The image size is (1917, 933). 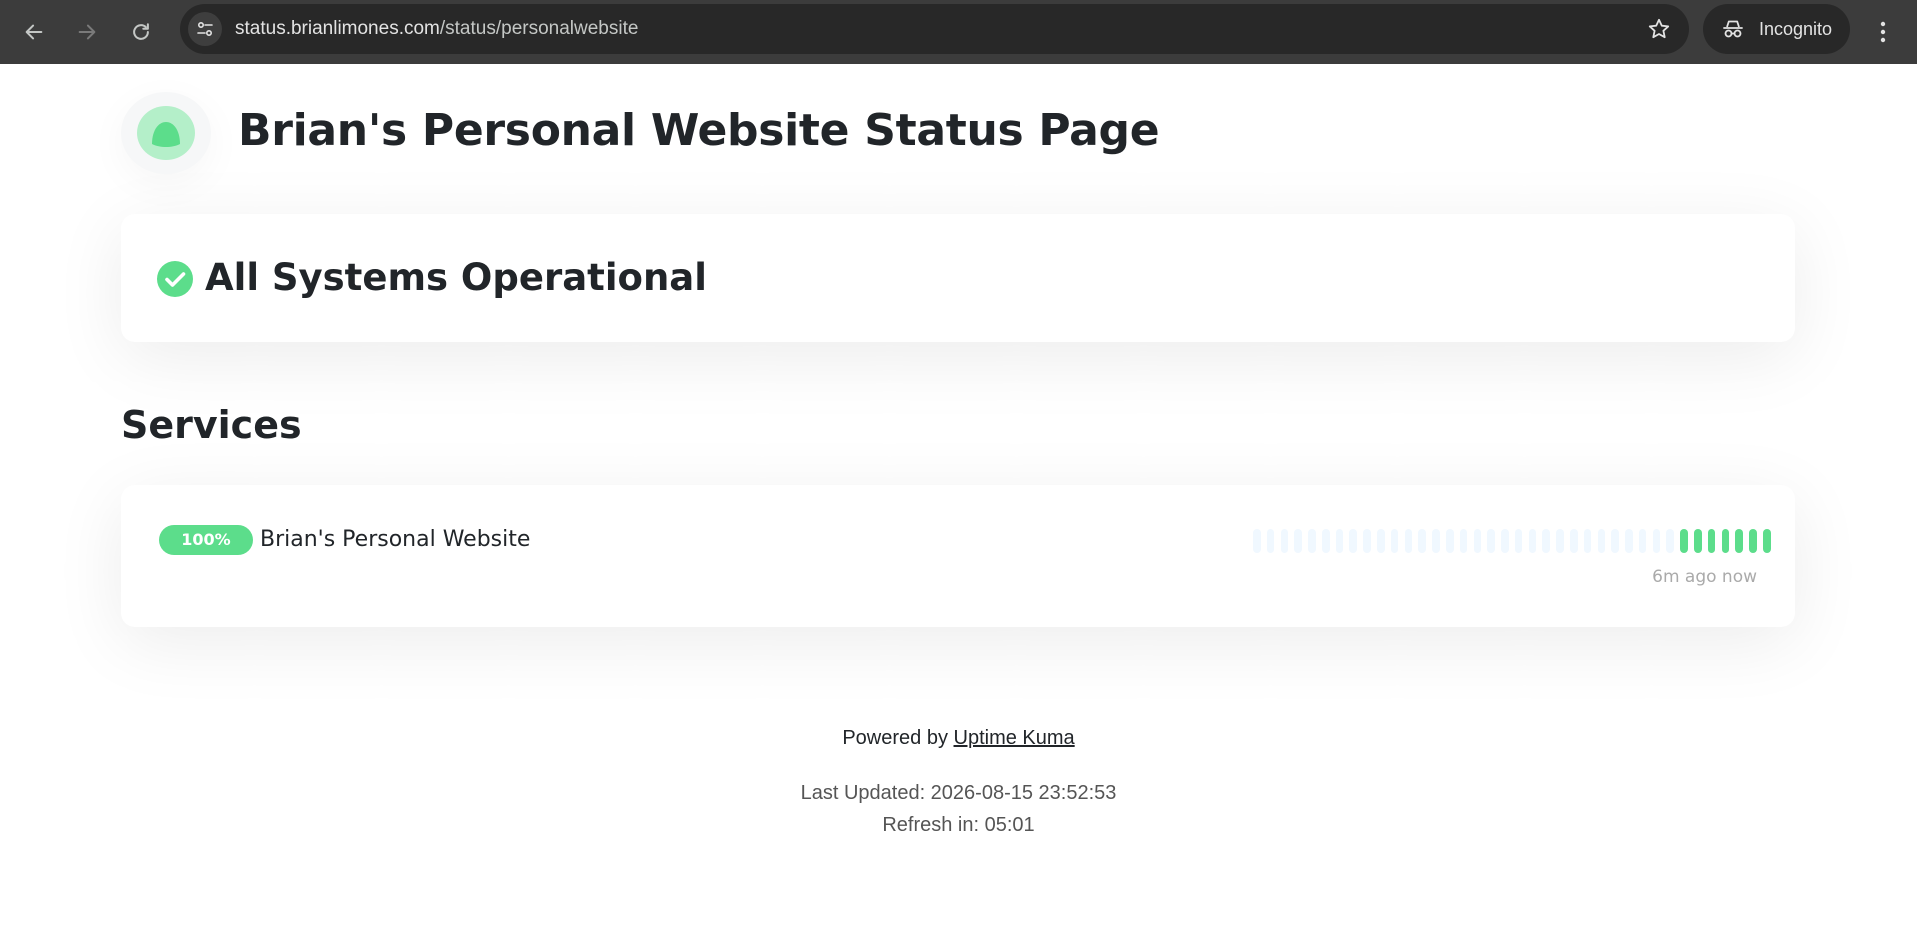 What do you see at coordinates (539, 28) in the screenshot?
I see `url-path: /status/personalwebsite` at bounding box center [539, 28].